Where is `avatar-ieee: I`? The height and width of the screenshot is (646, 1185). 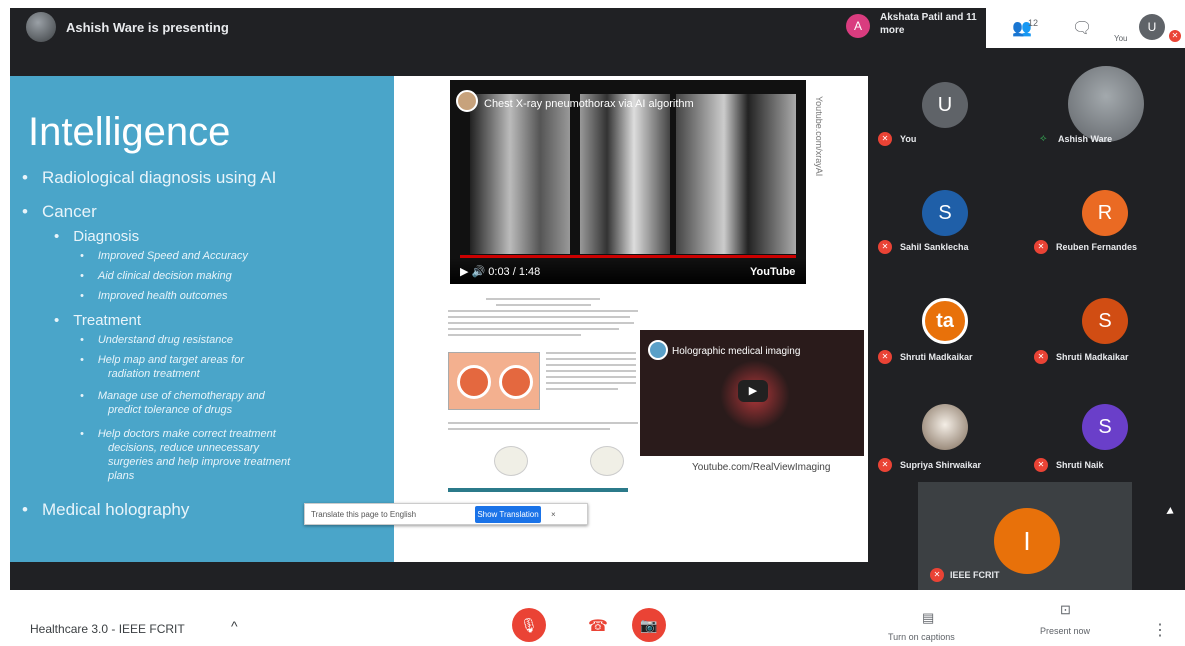 avatar-ieee: I is located at coordinates (1027, 541).